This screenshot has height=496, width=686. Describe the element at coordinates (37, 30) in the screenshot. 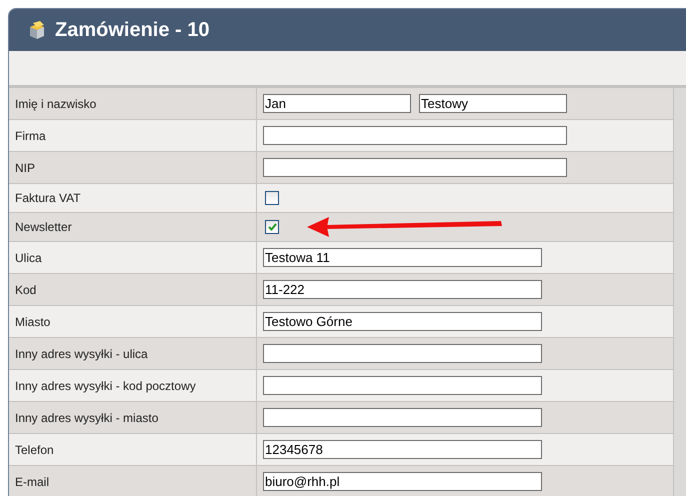

I see `box-icon` at that location.